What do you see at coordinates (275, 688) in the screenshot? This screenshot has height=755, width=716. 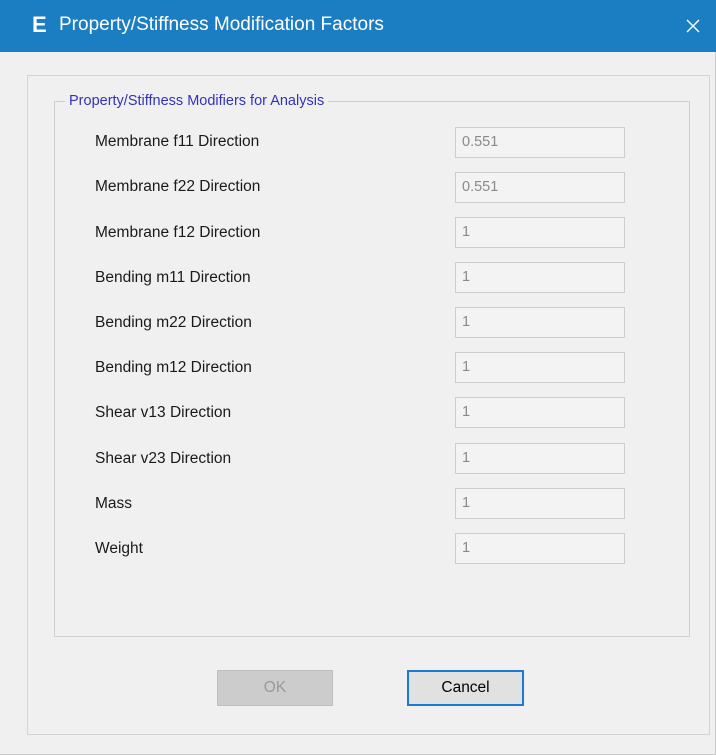 I see `ok-button: OK` at bounding box center [275, 688].